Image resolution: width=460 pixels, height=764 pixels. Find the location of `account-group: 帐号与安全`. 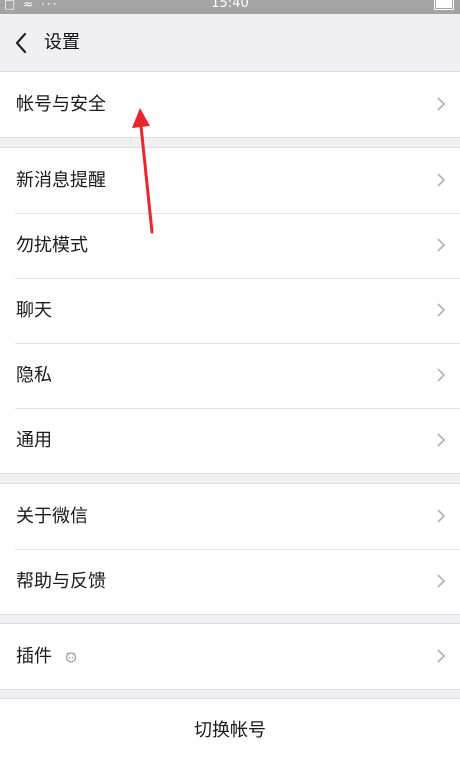

account-group: 帐号与安全 is located at coordinates (230, 104).